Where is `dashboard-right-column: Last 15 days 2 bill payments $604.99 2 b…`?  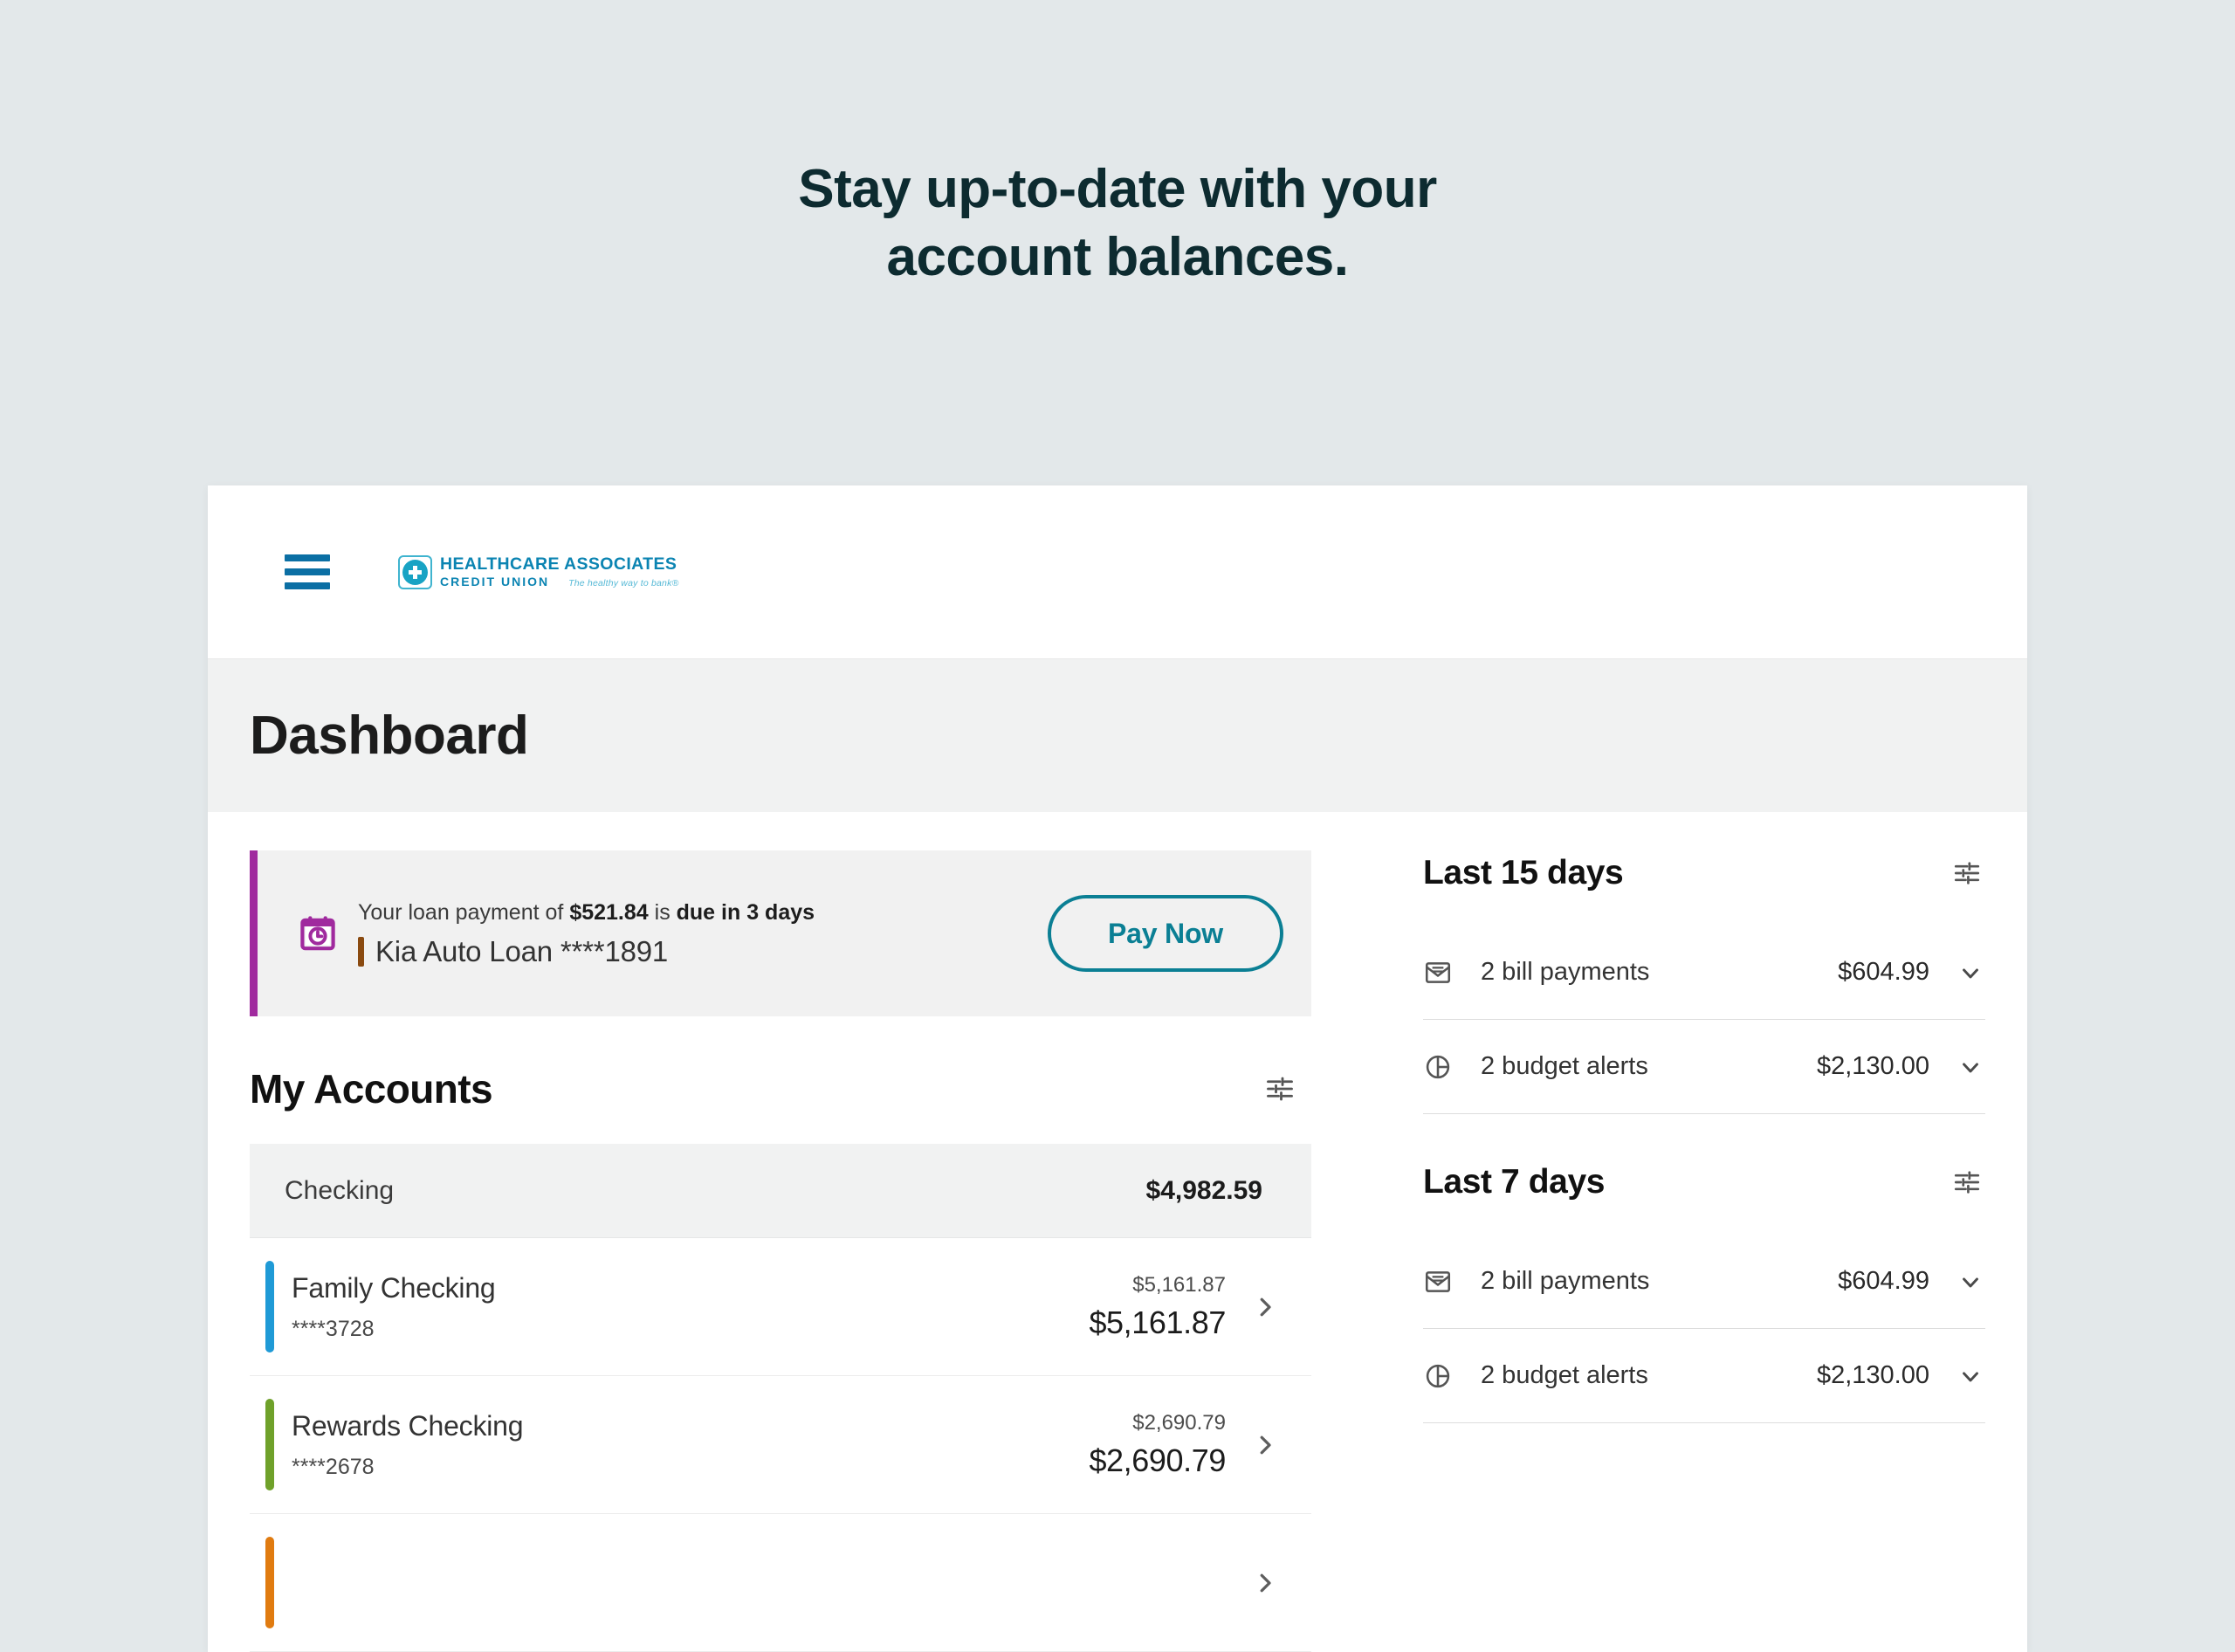
dashboard-right-column: Last 15 days 2 bill payments $604.99 2 b… is located at coordinates (1648, 1251).